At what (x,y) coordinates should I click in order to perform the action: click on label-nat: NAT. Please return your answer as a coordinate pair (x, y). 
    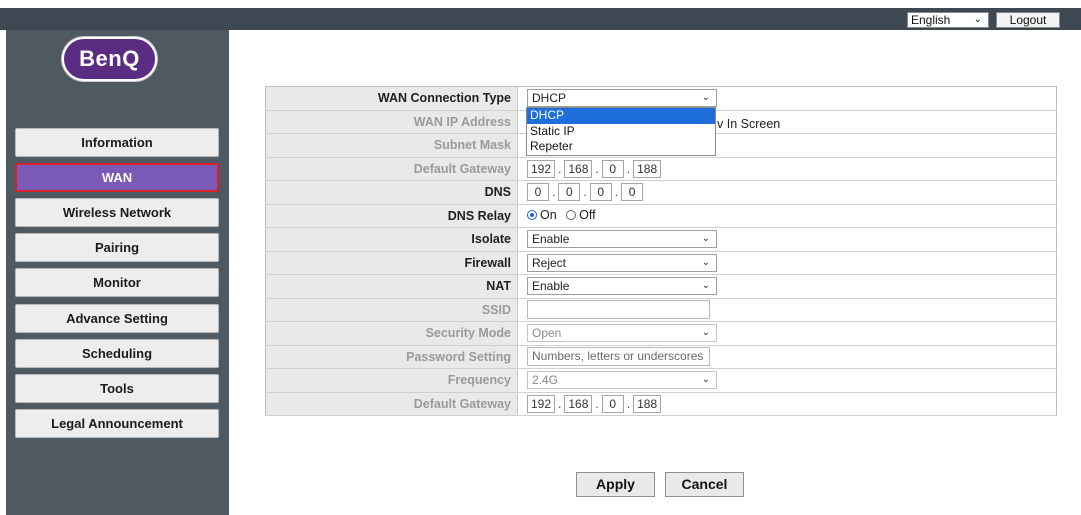
    Looking at the image, I should click on (391, 286).